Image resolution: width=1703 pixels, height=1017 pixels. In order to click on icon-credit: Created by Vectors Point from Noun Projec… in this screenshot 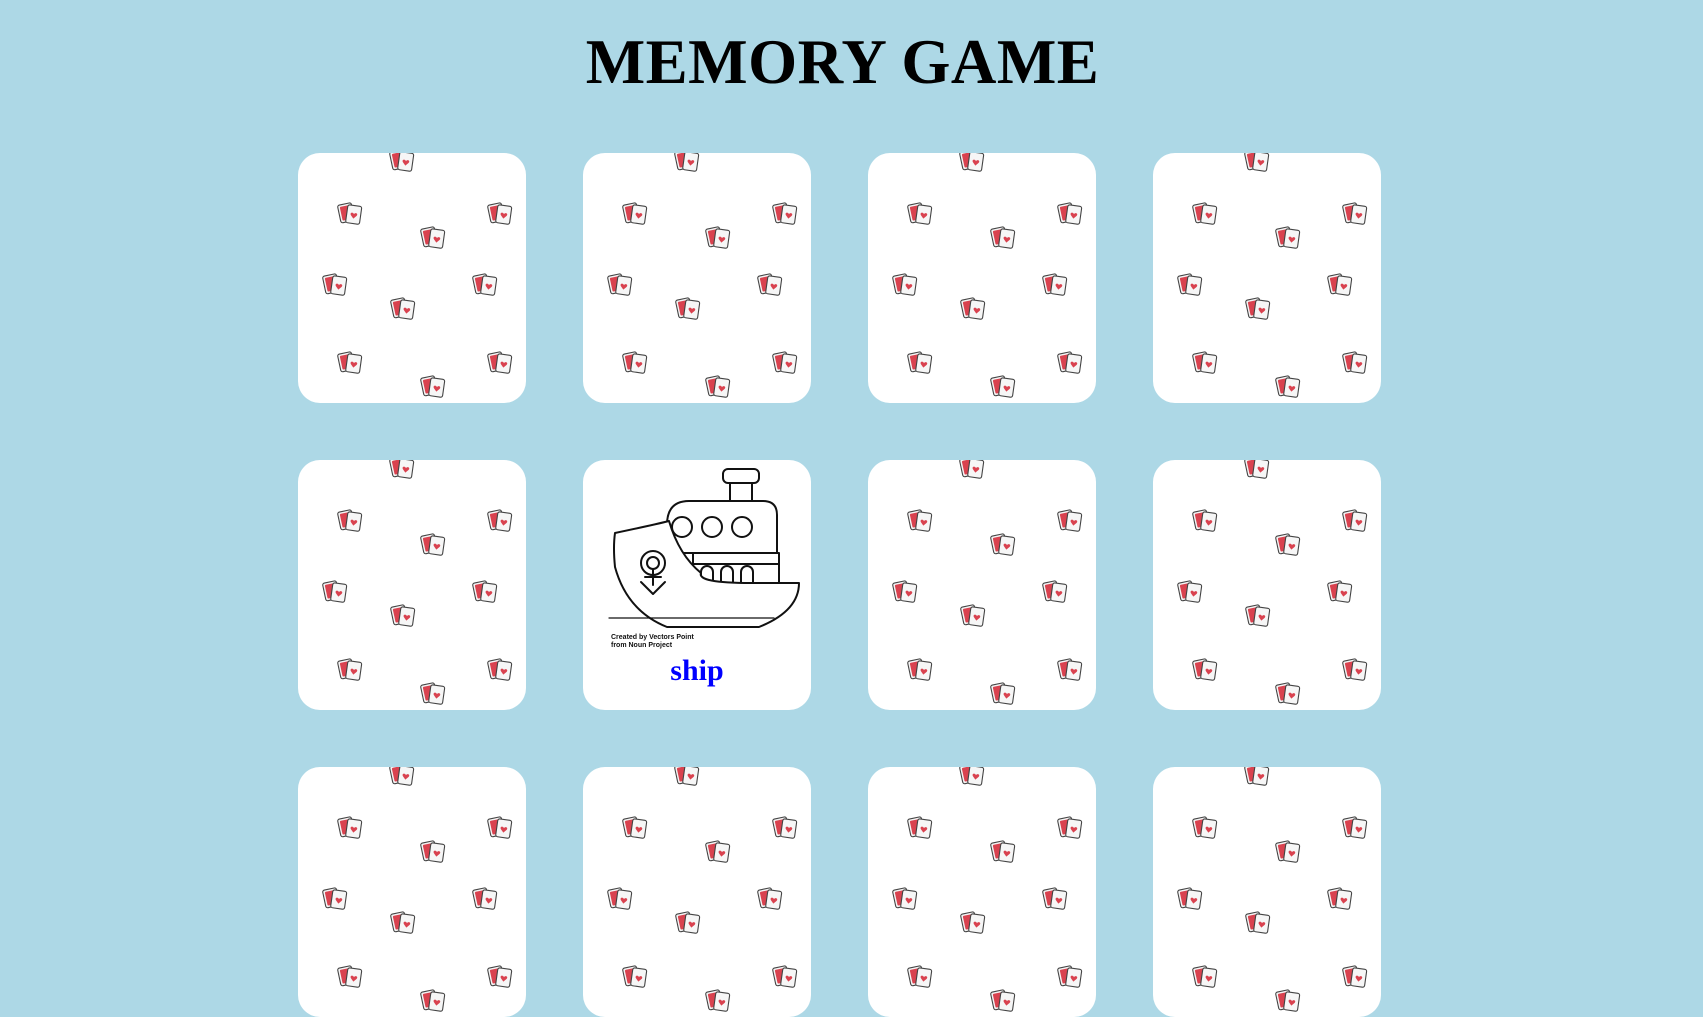, I will do `click(652, 641)`.